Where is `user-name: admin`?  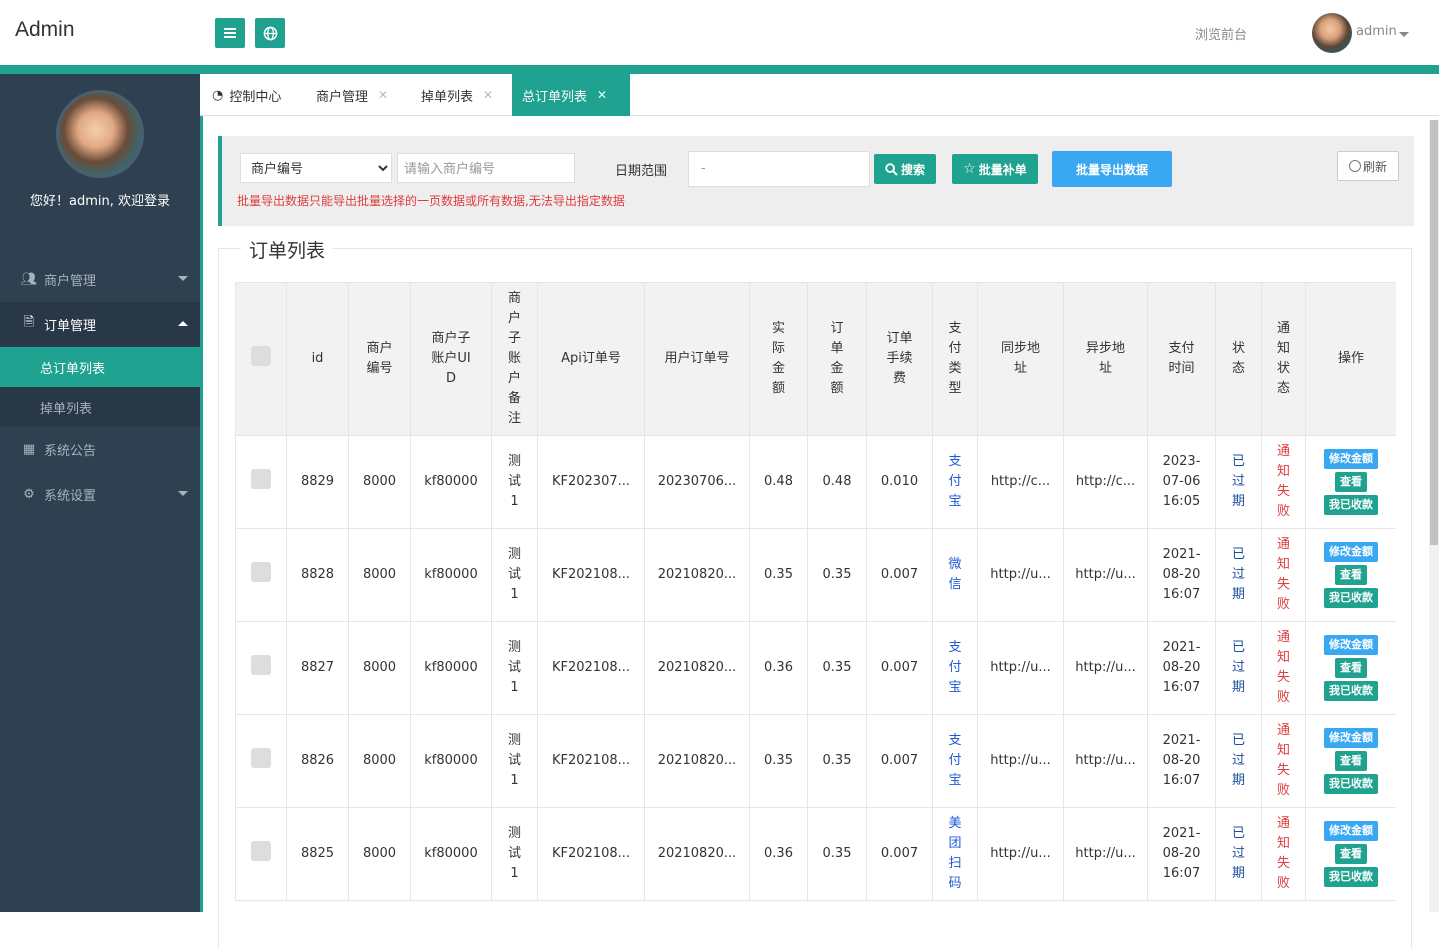 user-name: admin is located at coordinates (1376, 31).